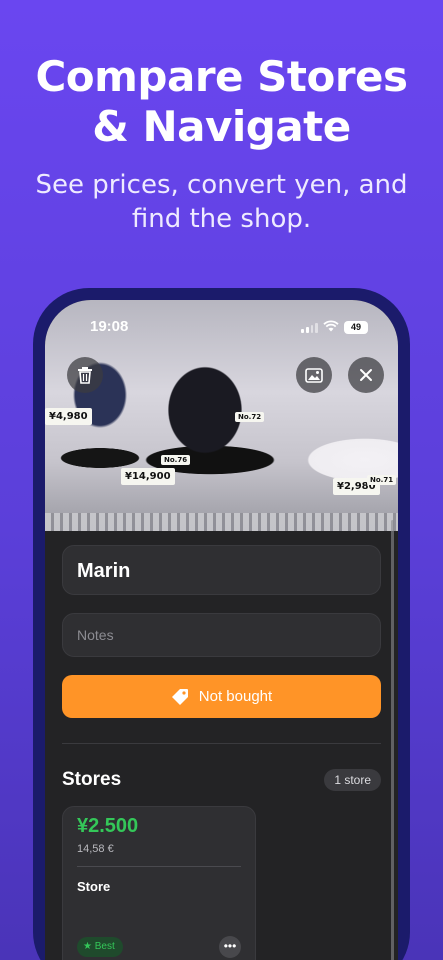  What do you see at coordinates (159, 883) in the screenshot?
I see `store-card: ¥2.500 14,58 € Store ★ Best •••` at bounding box center [159, 883].